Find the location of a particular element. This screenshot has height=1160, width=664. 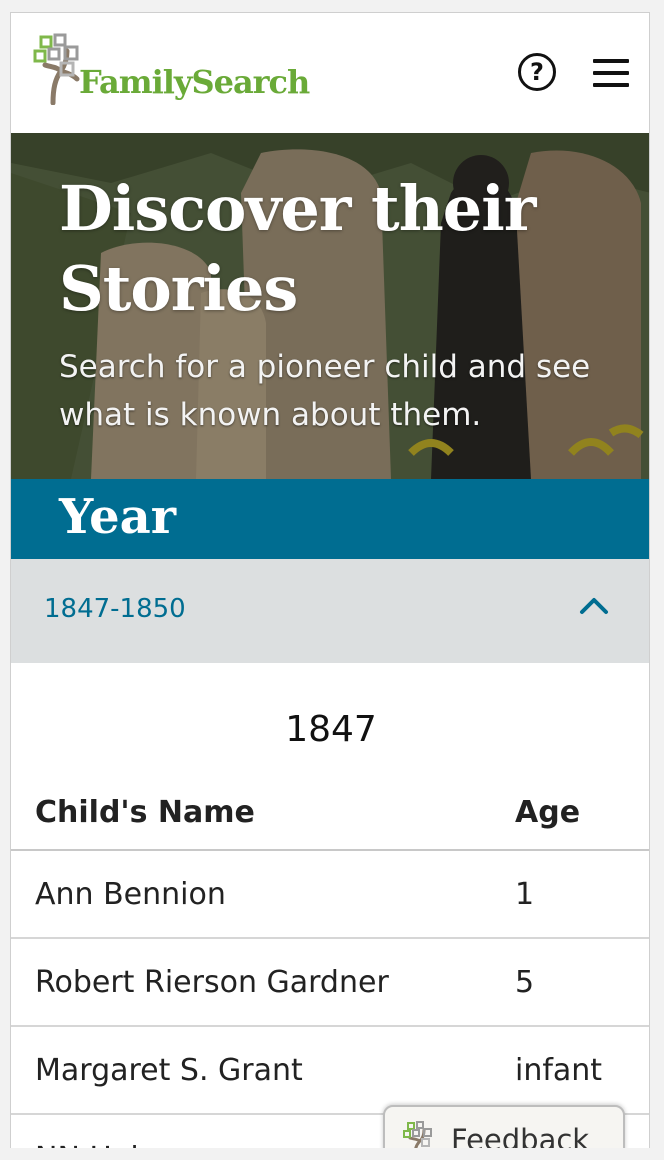

feedback-label: Feedback is located at coordinates (520, 1135).